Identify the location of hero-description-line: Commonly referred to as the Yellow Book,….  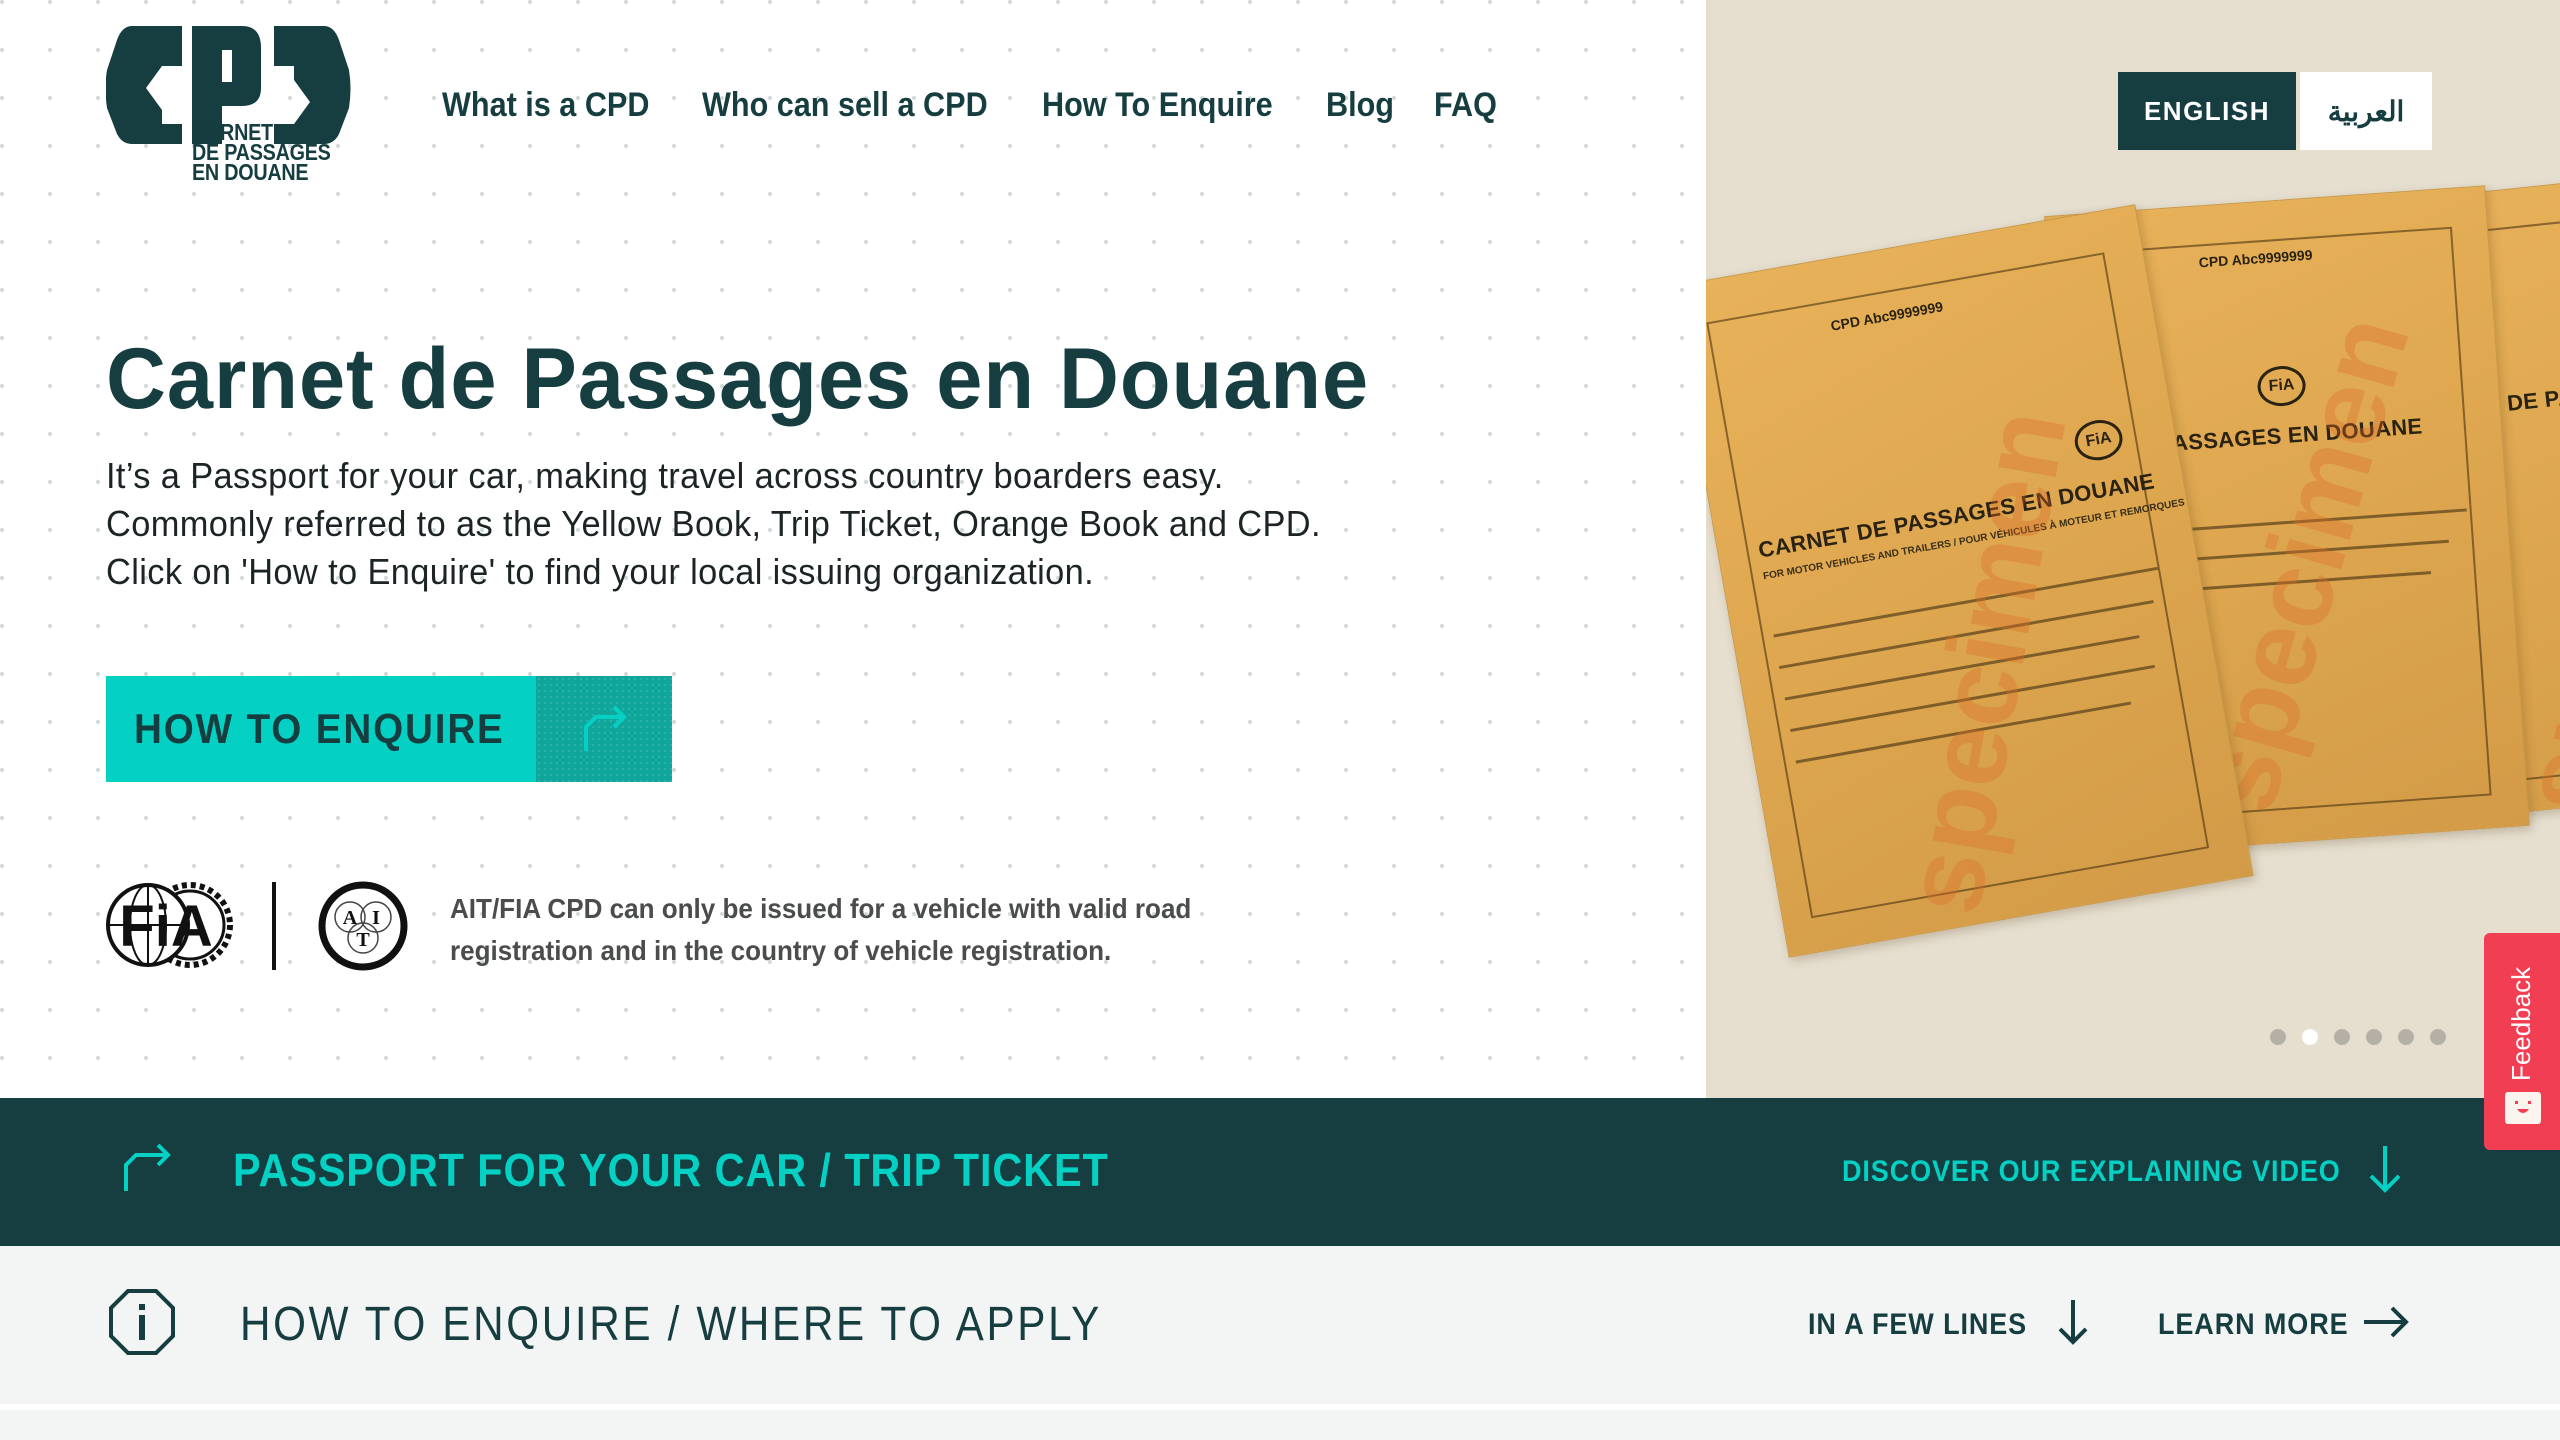
(713, 523).